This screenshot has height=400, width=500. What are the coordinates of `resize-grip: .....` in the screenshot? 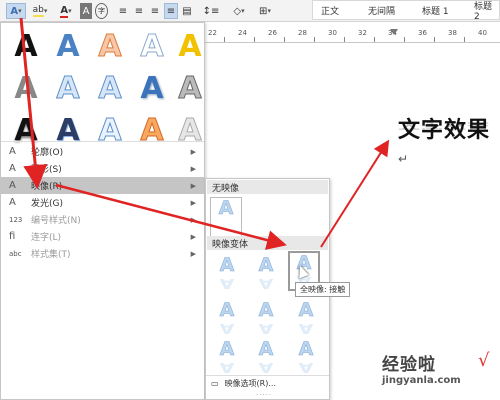 It's located at (264, 393).